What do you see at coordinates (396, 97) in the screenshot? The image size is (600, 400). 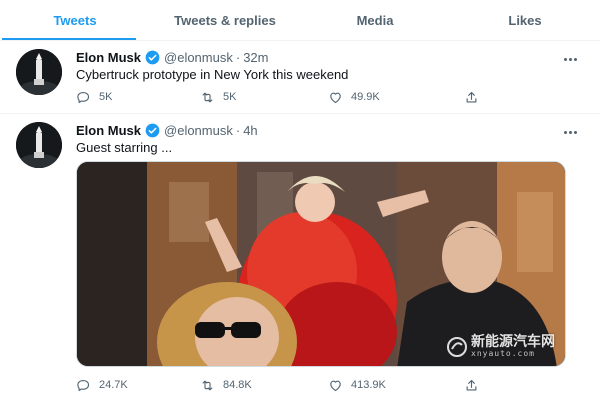 I see `like-button: 49.9K` at bounding box center [396, 97].